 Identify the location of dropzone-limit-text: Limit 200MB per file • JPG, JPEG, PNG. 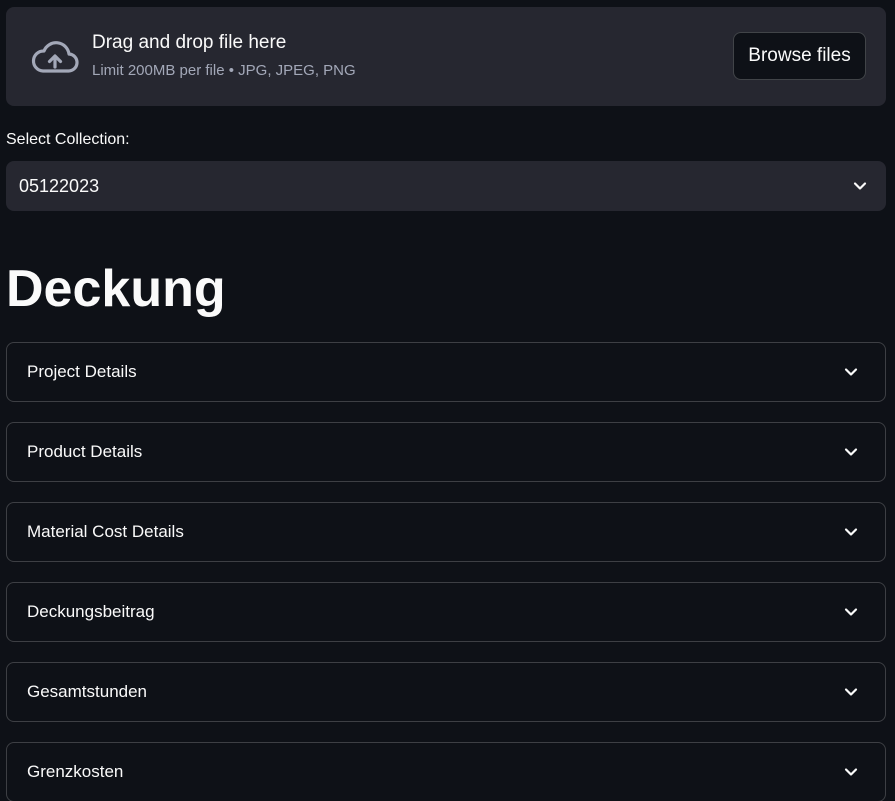
(224, 70).